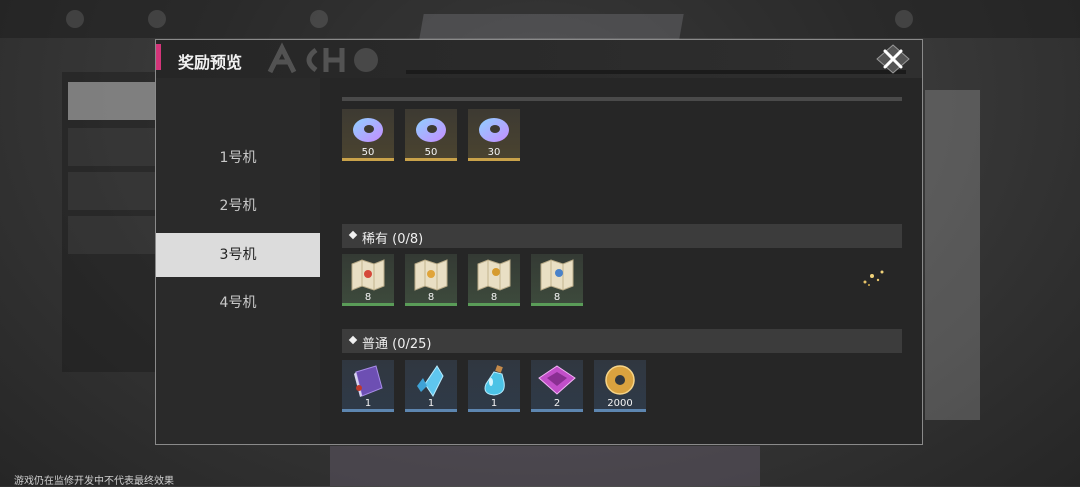 This screenshot has width=1080, height=487. Describe the element at coordinates (238, 158) in the screenshot. I see `tab-machine-1: 1号机` at that location.